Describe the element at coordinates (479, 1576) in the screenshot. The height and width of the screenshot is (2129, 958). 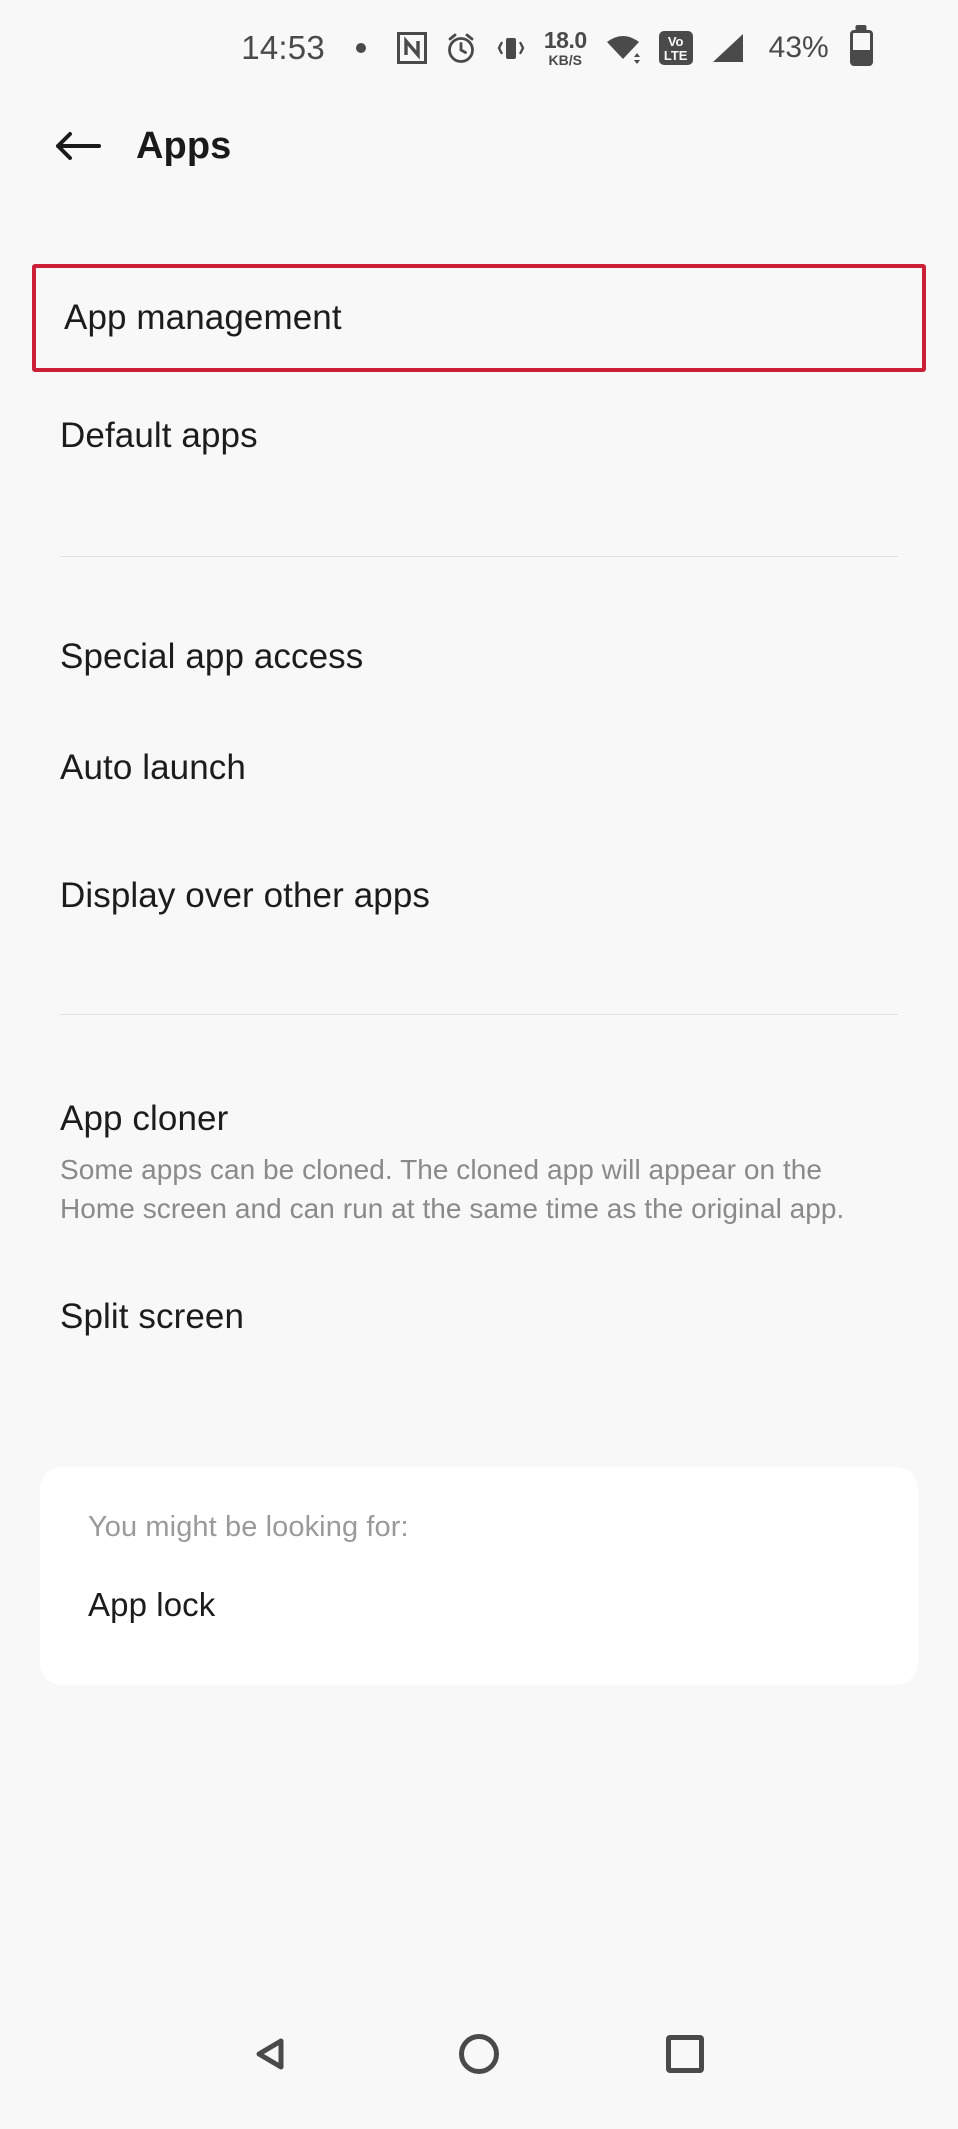
I see `suggestion-card: You might be looking for: App lock` at that location.